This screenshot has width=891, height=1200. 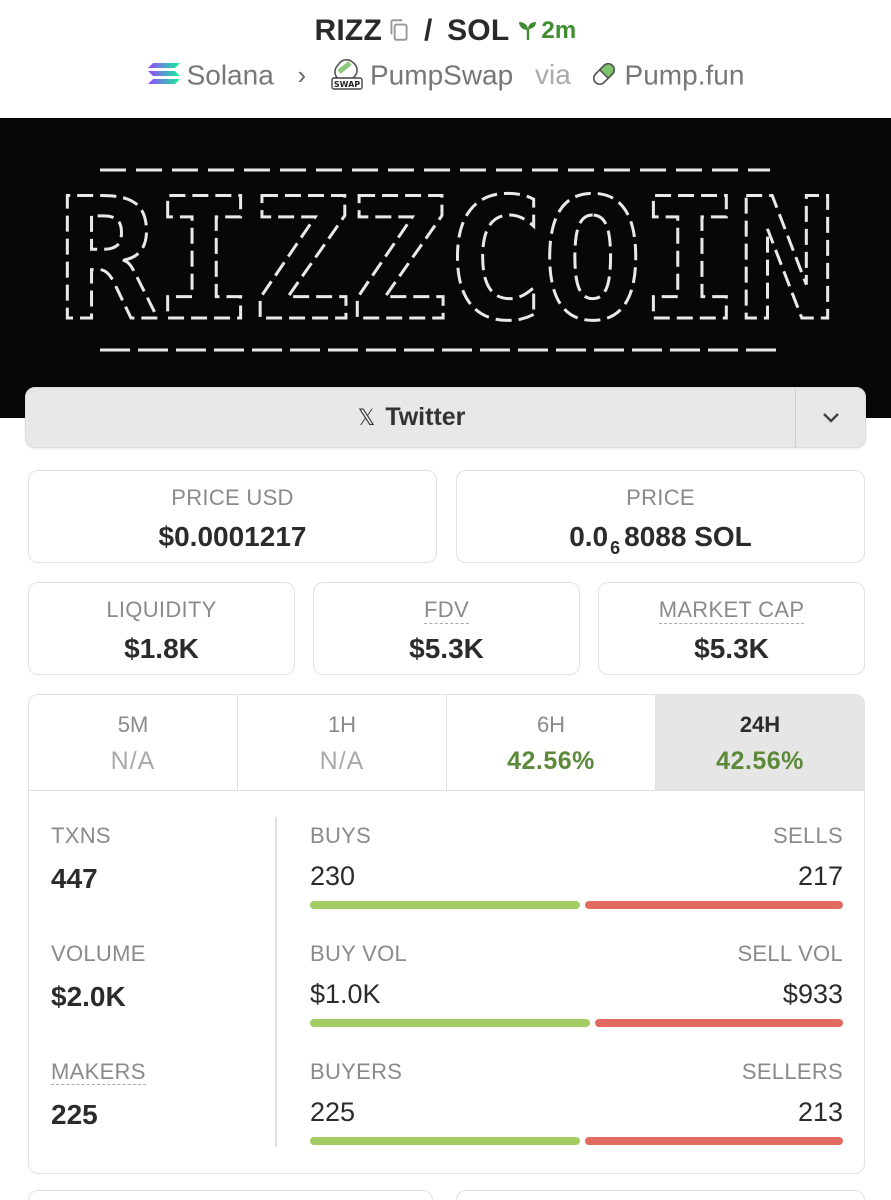 I want to click on launchpad-link: Pump.fun, so click(x=685, y=74).